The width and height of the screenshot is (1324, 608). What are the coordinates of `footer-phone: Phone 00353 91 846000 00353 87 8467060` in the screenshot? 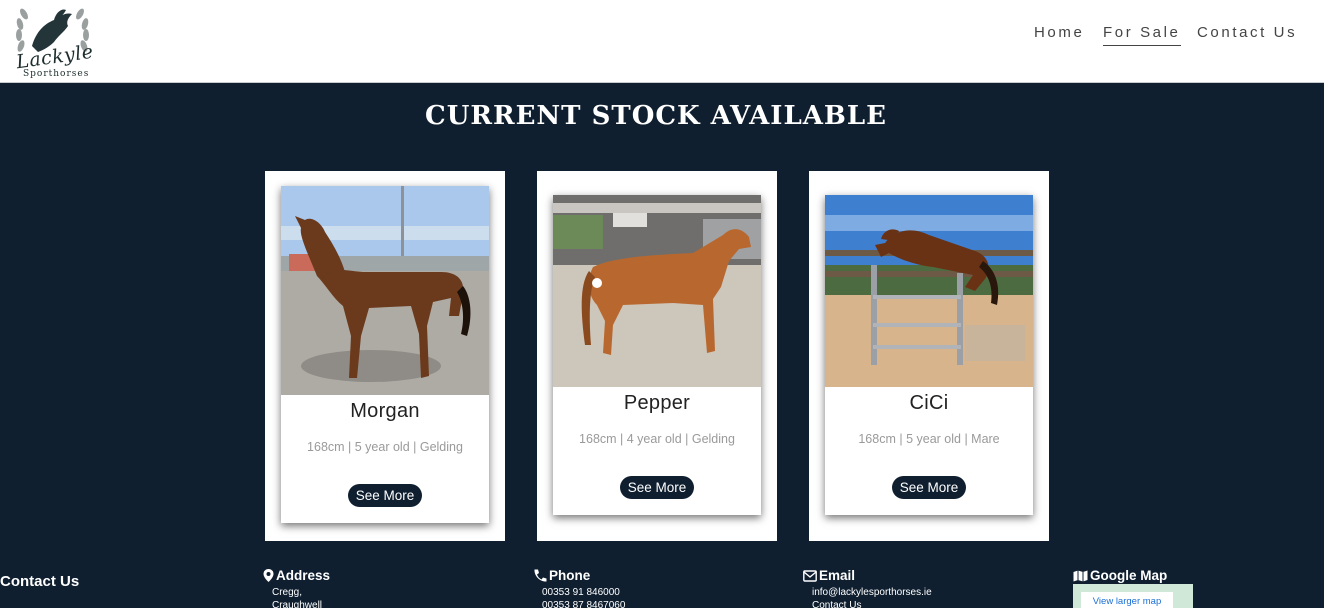 It's located at (579, 588).